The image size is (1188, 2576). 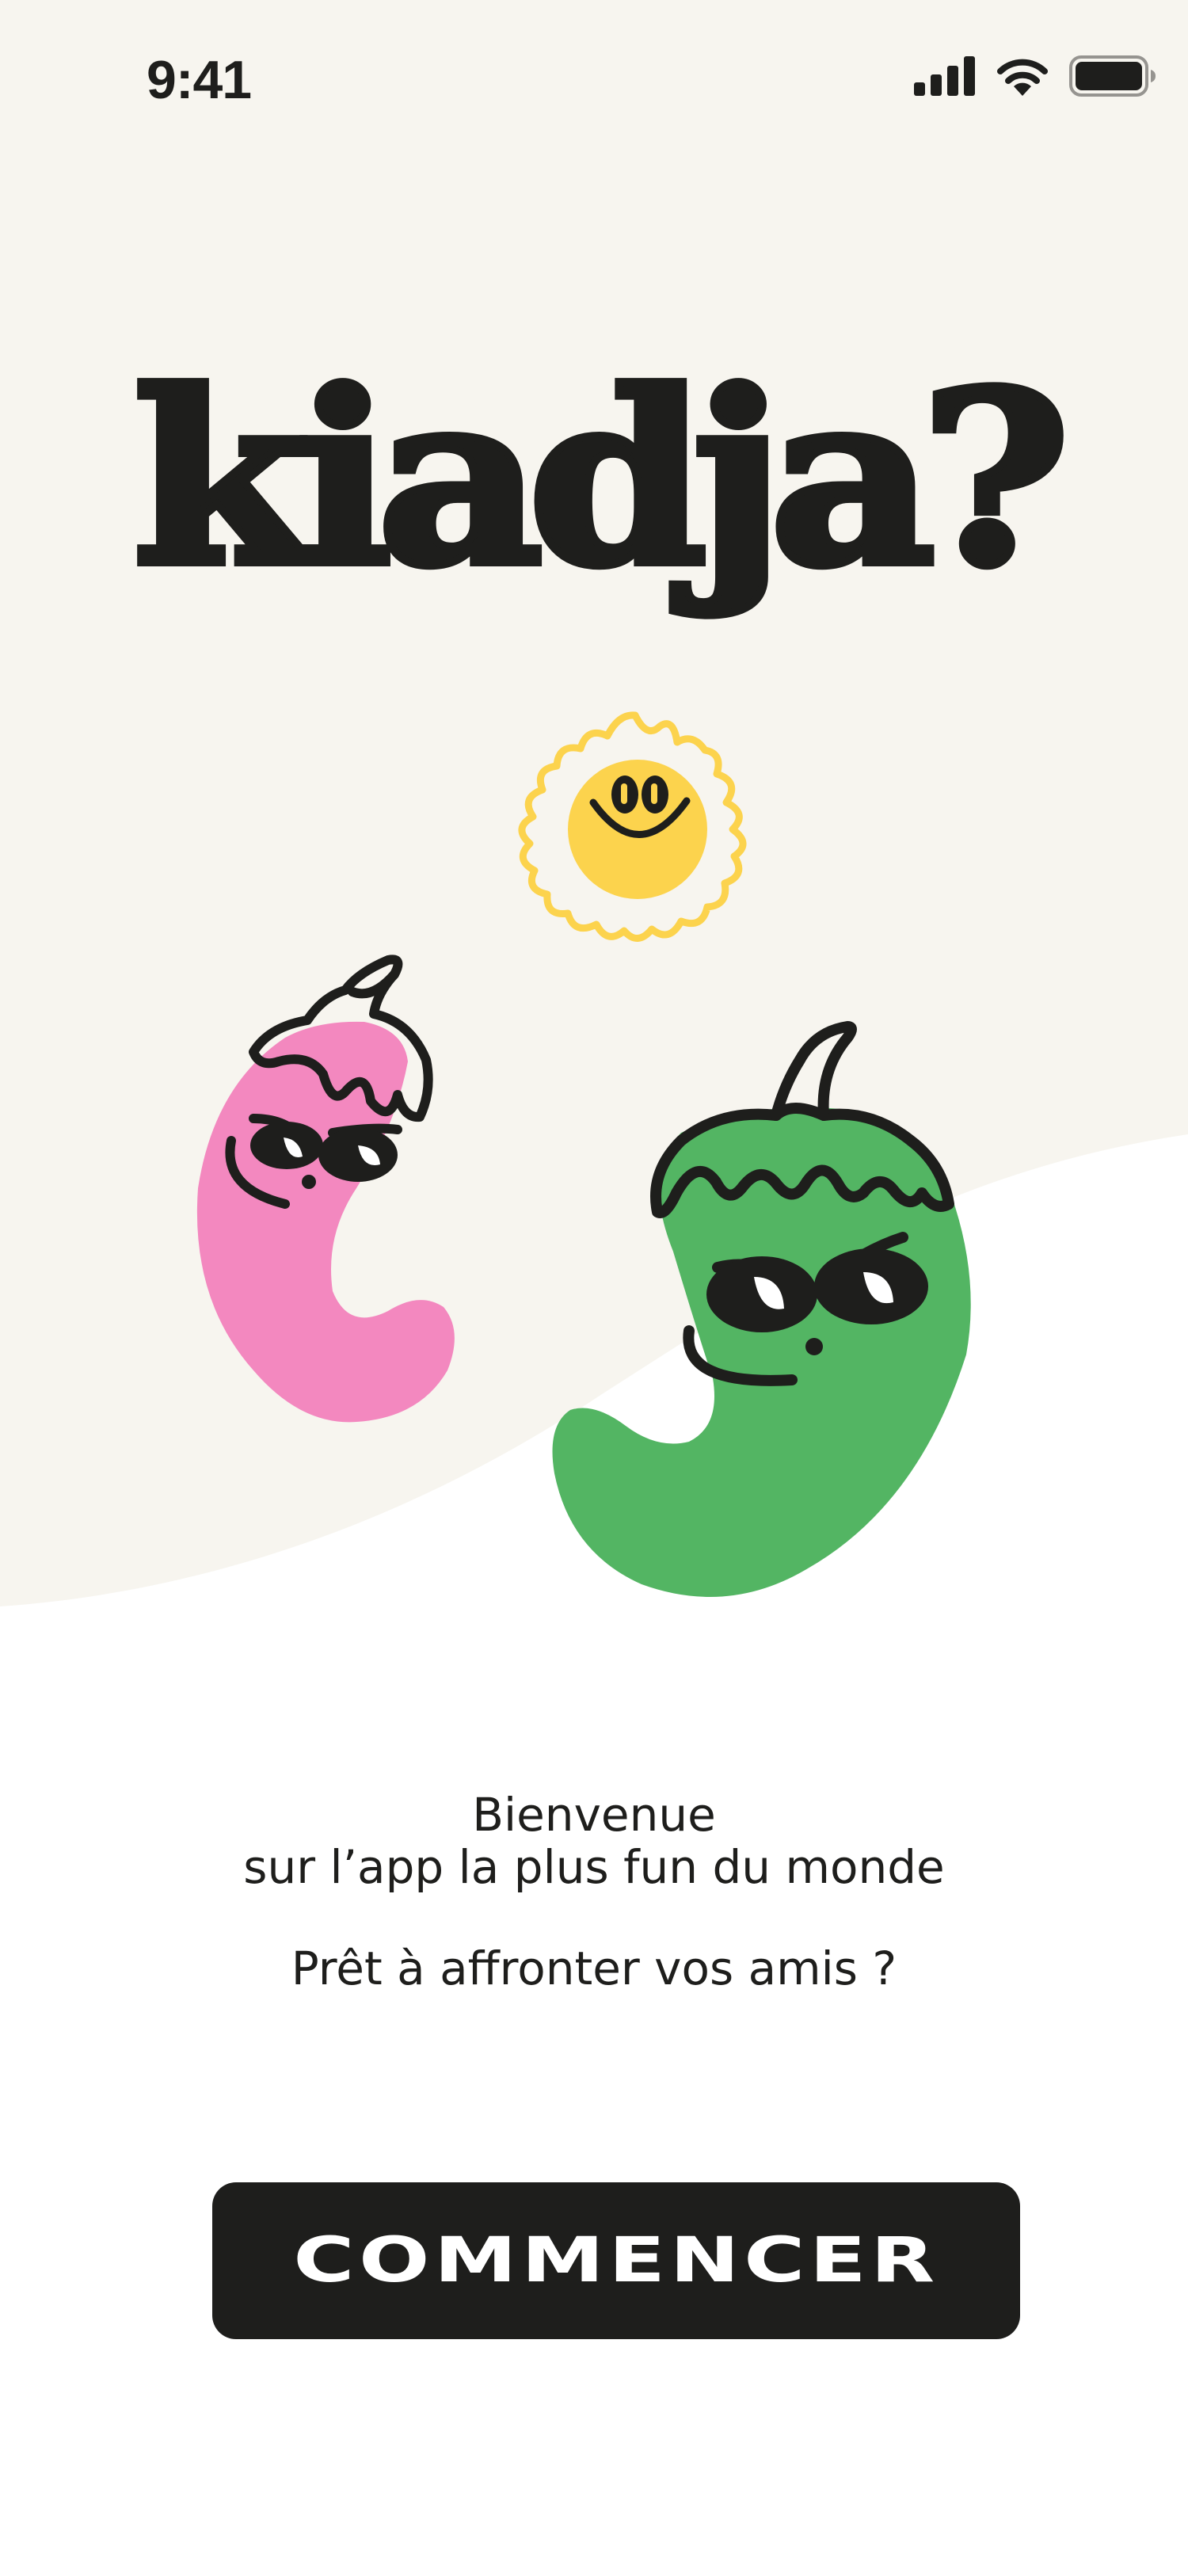 I want to click on battery-icon, so click(x=1112, y=76).